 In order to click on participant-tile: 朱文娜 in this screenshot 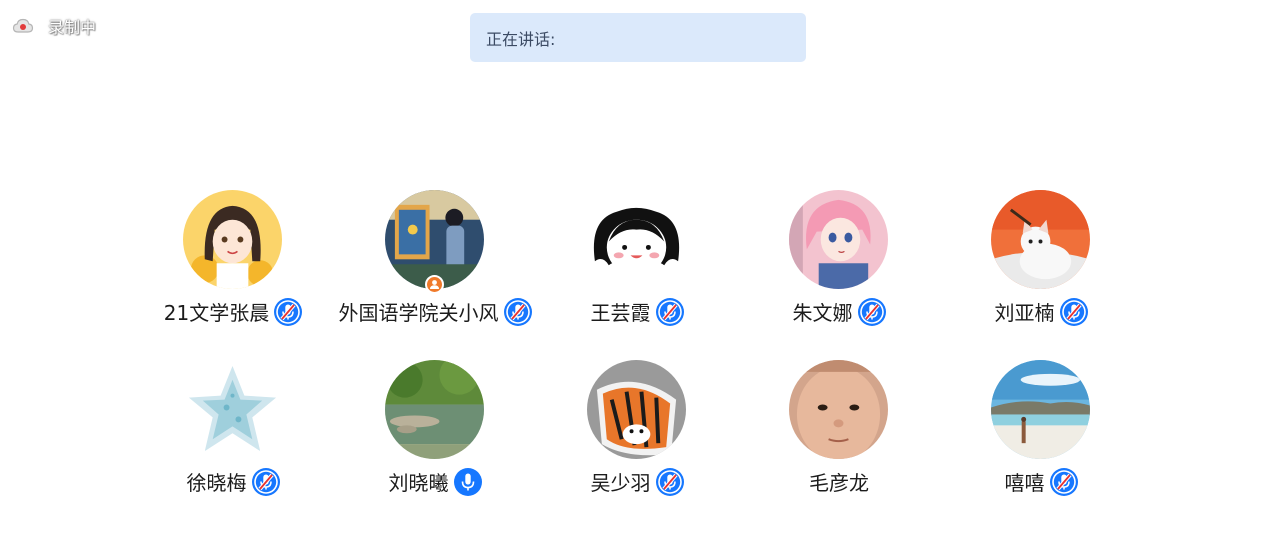, I will do `click(839, 260)`.